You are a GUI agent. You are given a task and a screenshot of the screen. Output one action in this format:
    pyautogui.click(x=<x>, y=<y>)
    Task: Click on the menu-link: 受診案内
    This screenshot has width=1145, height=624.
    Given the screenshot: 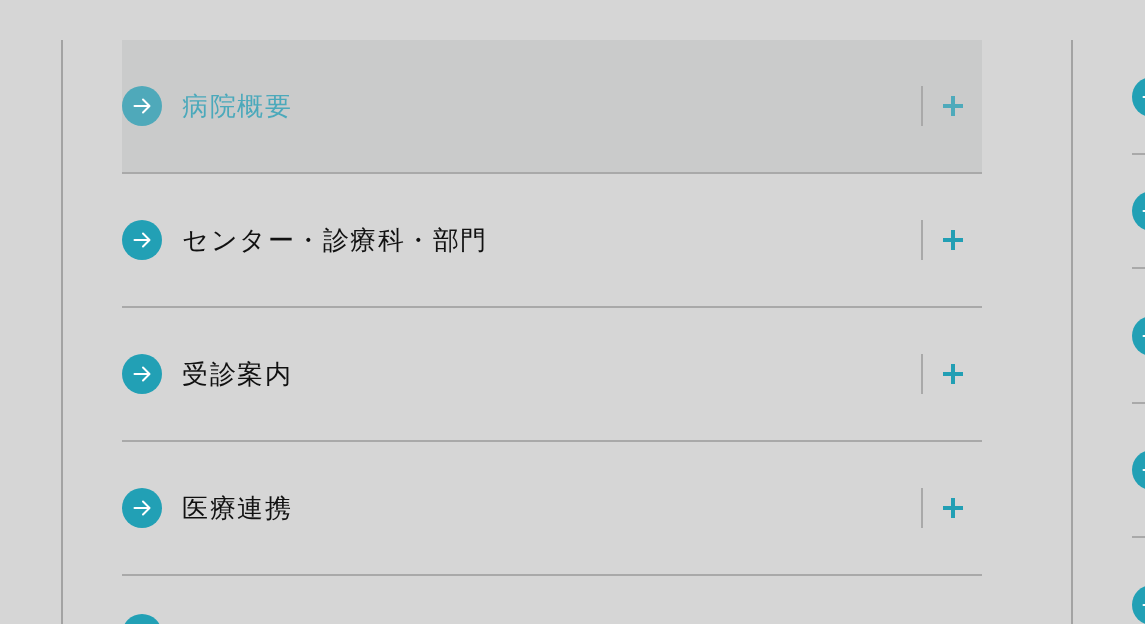 What is the action you would take?
    pyautogui.click(x=521, y=374)
    